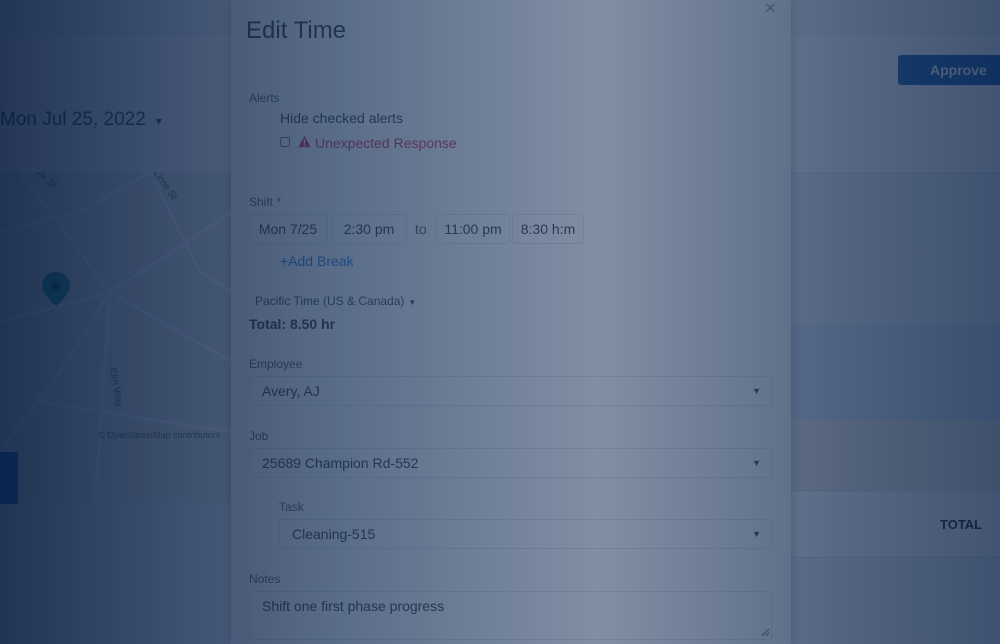 The image size is (1000, 644). I want to click on map-streets-graphic, so click(116, 337).